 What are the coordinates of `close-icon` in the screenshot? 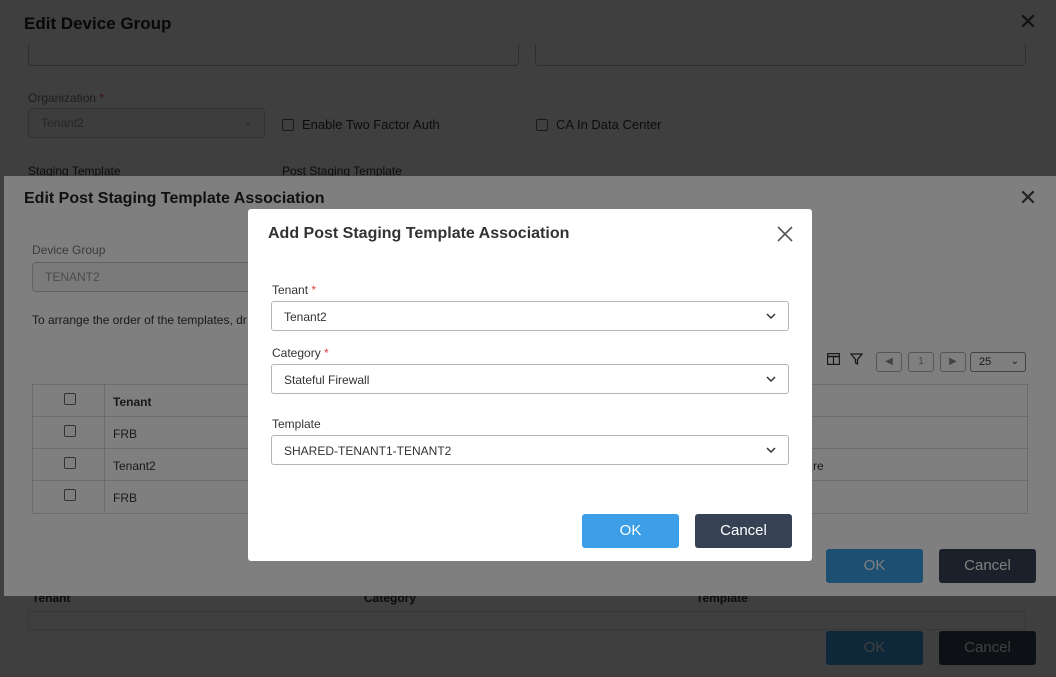 It's located at (785, 234).